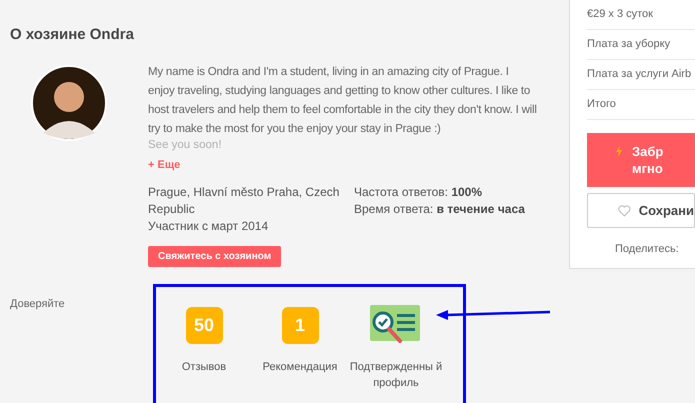  Describe the element at coordinates (215, 256) in the screenshot. I see `contact-host-button: Свяжитесь с хозяином` at that location.